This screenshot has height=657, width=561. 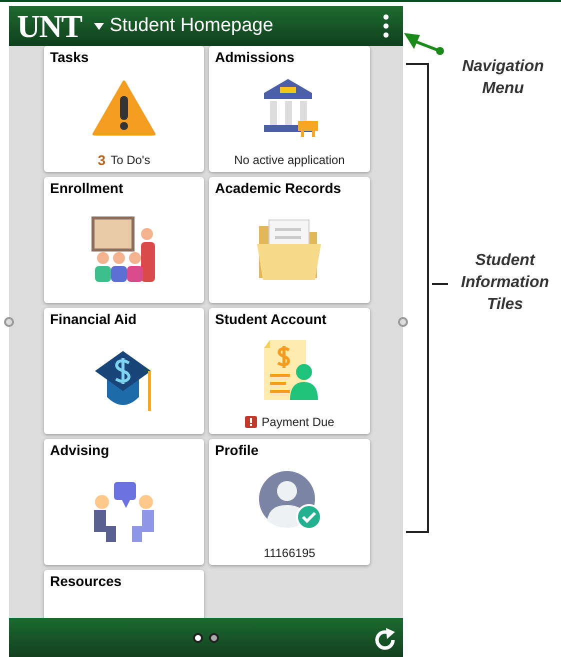 What do you see at coordinates (124, 512) in the screenshot?
I see `meeting-icon` at bounding box center [124, 512].